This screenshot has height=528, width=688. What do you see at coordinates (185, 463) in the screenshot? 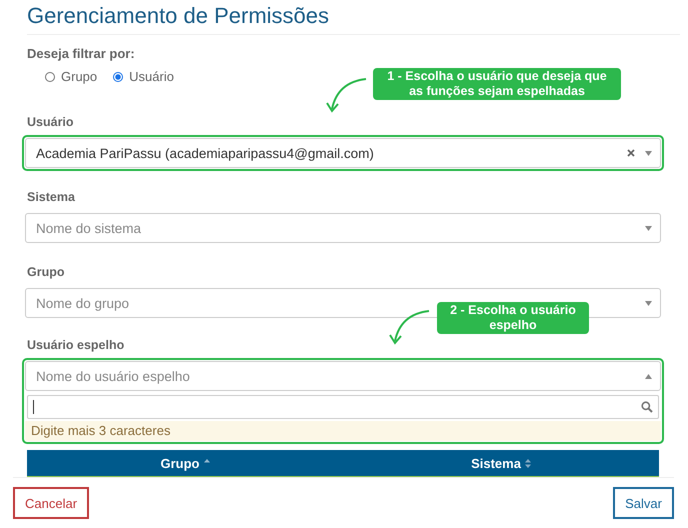
I see `column-header: Grupo` at bounding box center [185, 463].